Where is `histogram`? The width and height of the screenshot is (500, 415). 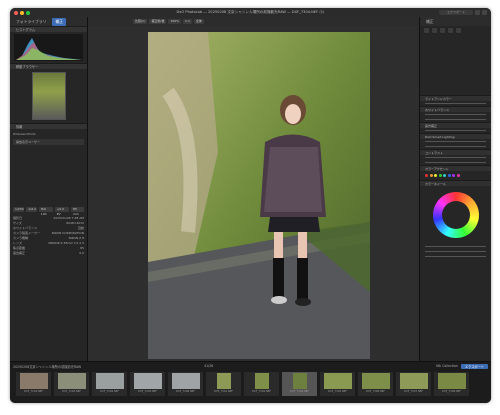
histogram is located at coordinates (48, 47).